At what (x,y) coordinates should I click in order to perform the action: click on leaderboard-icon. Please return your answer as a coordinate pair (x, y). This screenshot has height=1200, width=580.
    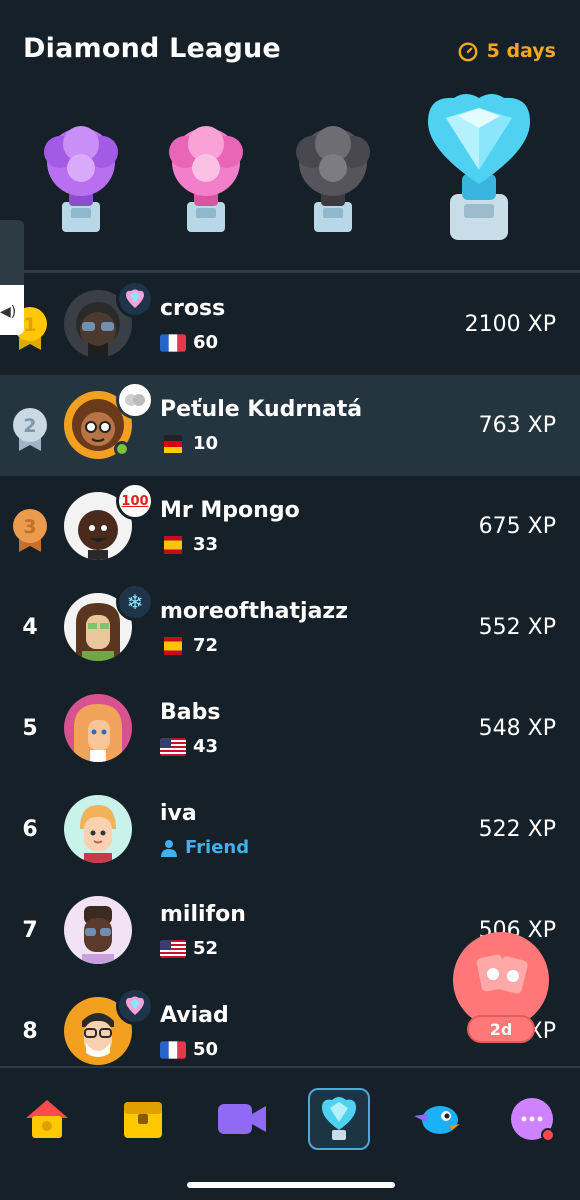
    Looking at the image, I should click on (339, 1118).